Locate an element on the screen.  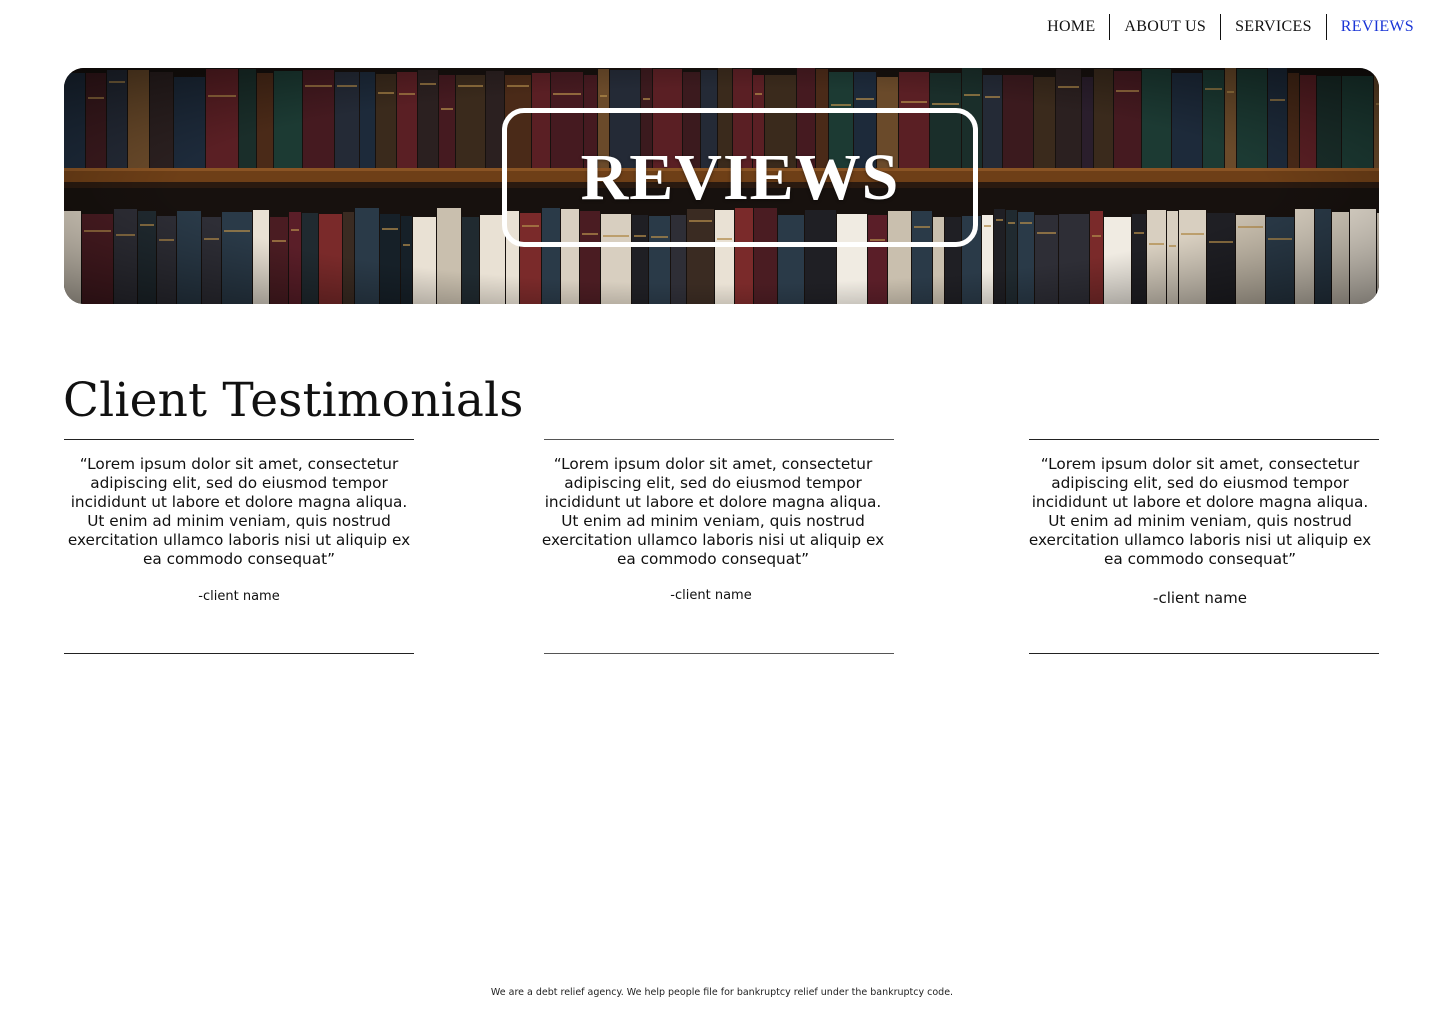
nav-services-link: SERVICES is located at coordinates (1273, 27).